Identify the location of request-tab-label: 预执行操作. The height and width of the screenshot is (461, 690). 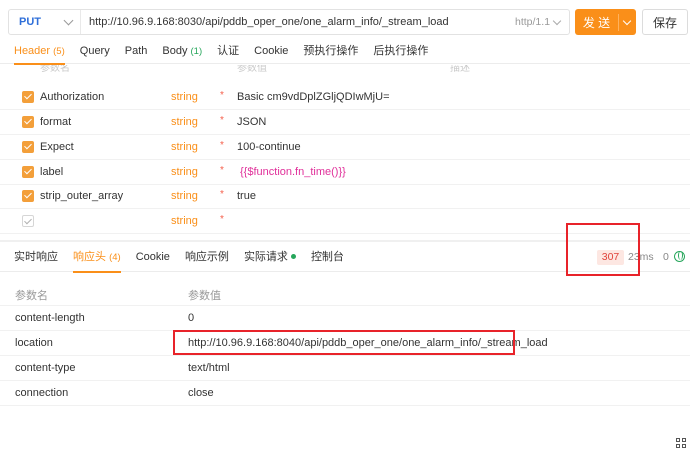
(331, 50).